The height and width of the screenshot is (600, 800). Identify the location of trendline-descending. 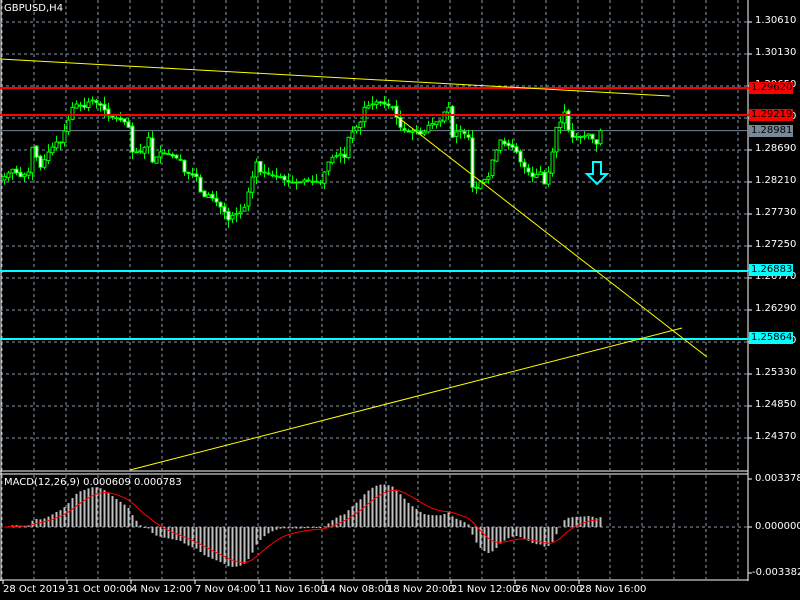
(335, 77).